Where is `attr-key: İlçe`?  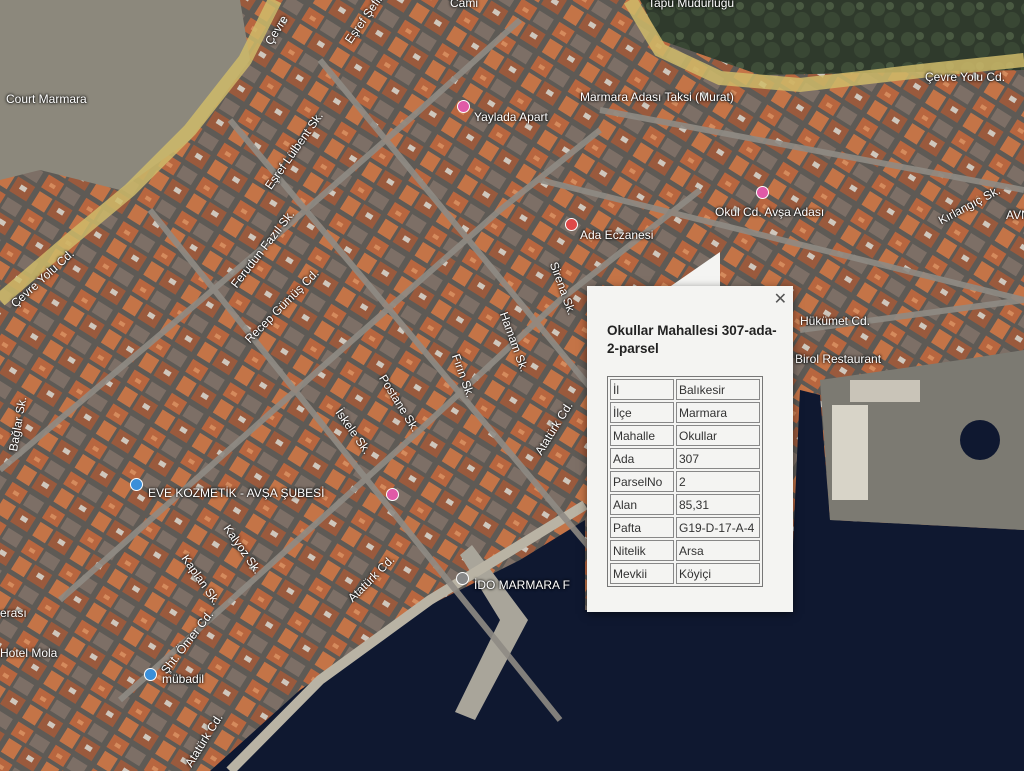 attr-key: İlçe is located at coordinates (642, 412).